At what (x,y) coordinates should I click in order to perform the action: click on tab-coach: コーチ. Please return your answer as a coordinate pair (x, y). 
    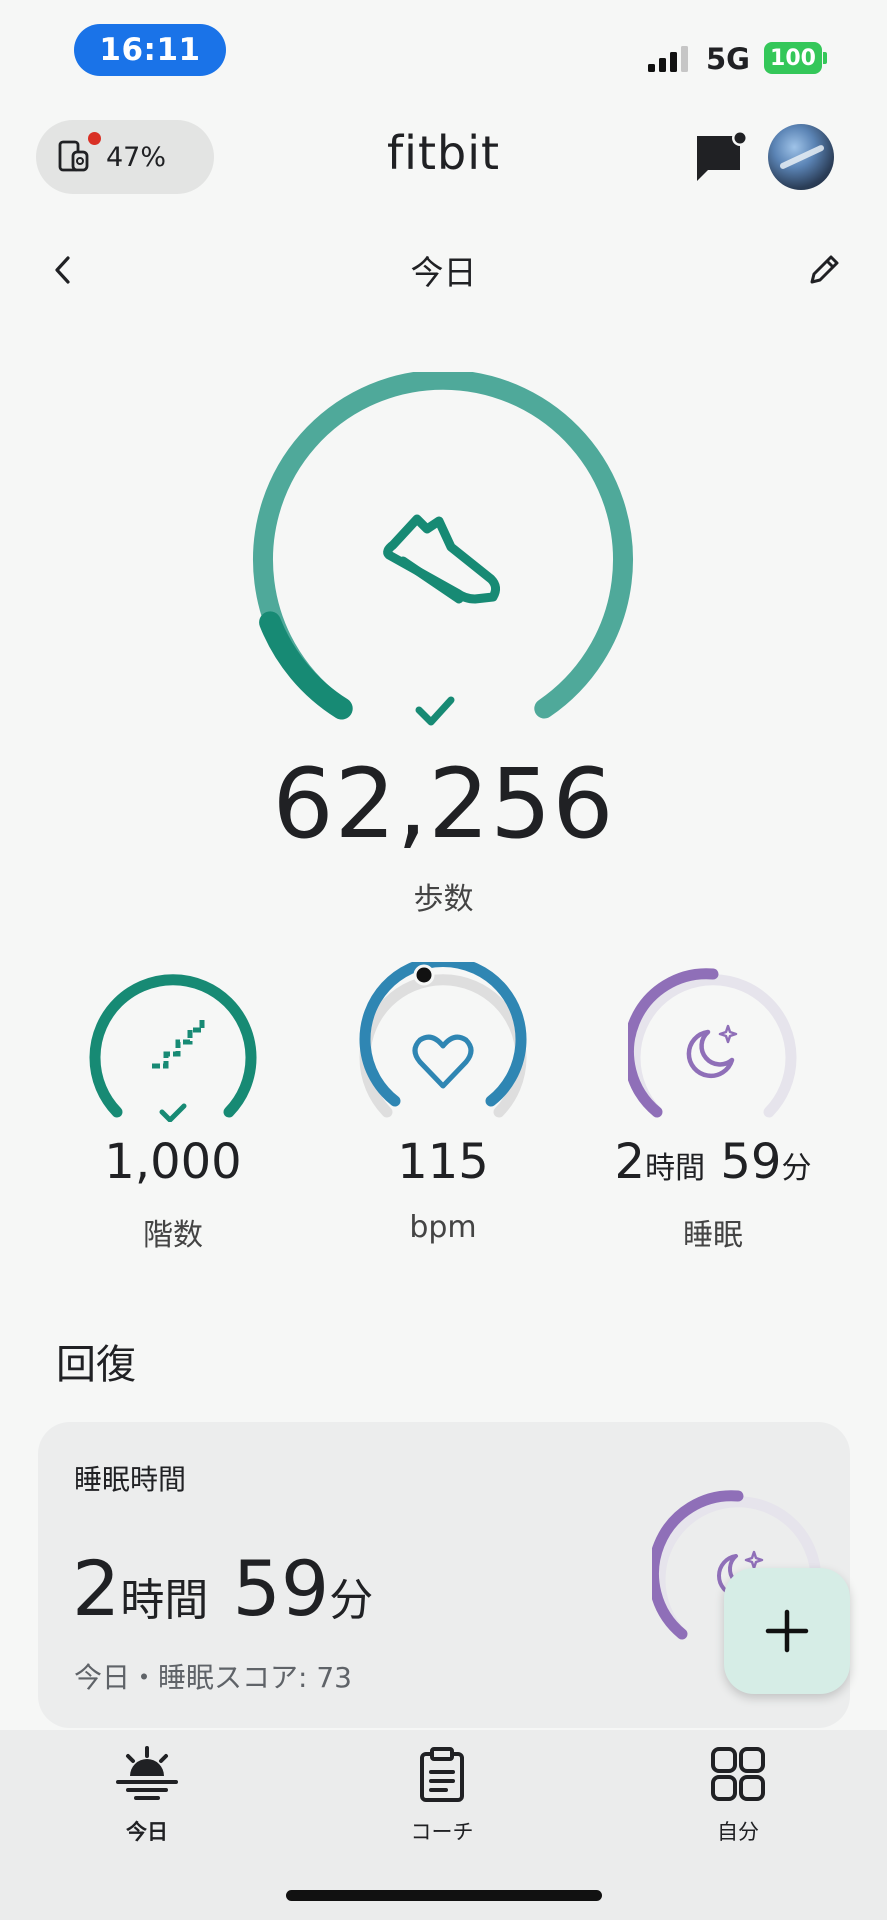
    Looking at the image, I should click on (442, 1796).